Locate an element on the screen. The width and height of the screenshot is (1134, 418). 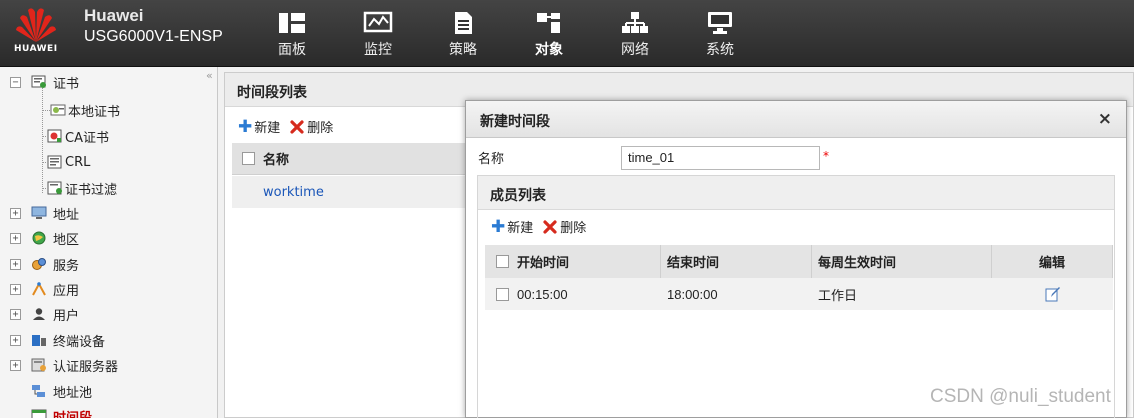
nav-policy: 策略 is located at coordinates (463, 36).